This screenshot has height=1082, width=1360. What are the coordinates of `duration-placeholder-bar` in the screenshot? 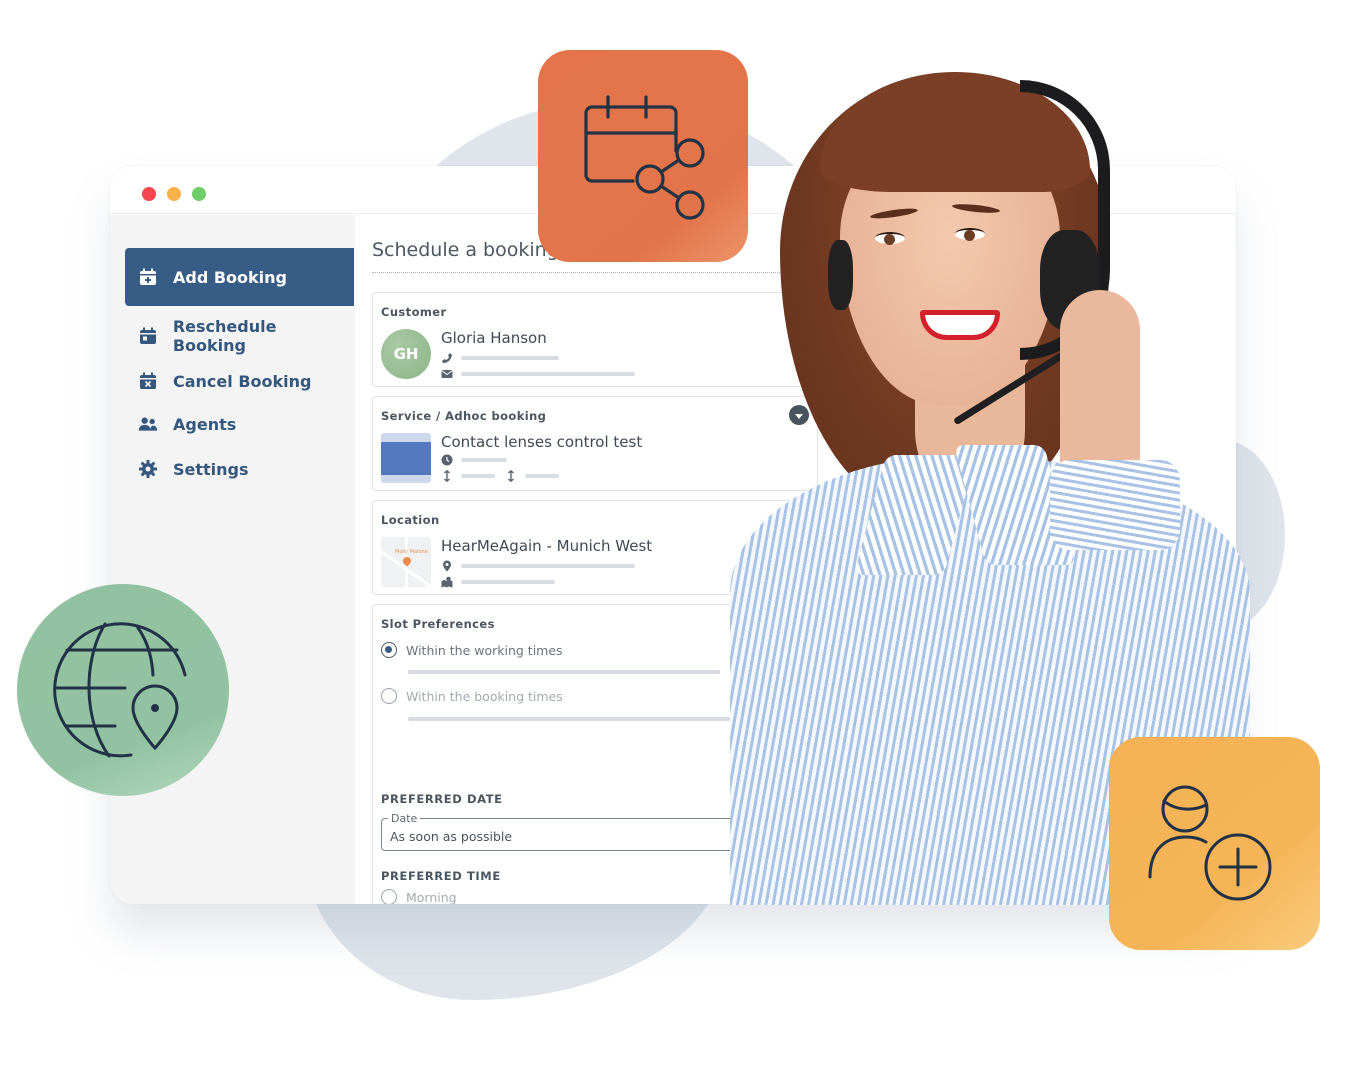 It's located at (484, 460).